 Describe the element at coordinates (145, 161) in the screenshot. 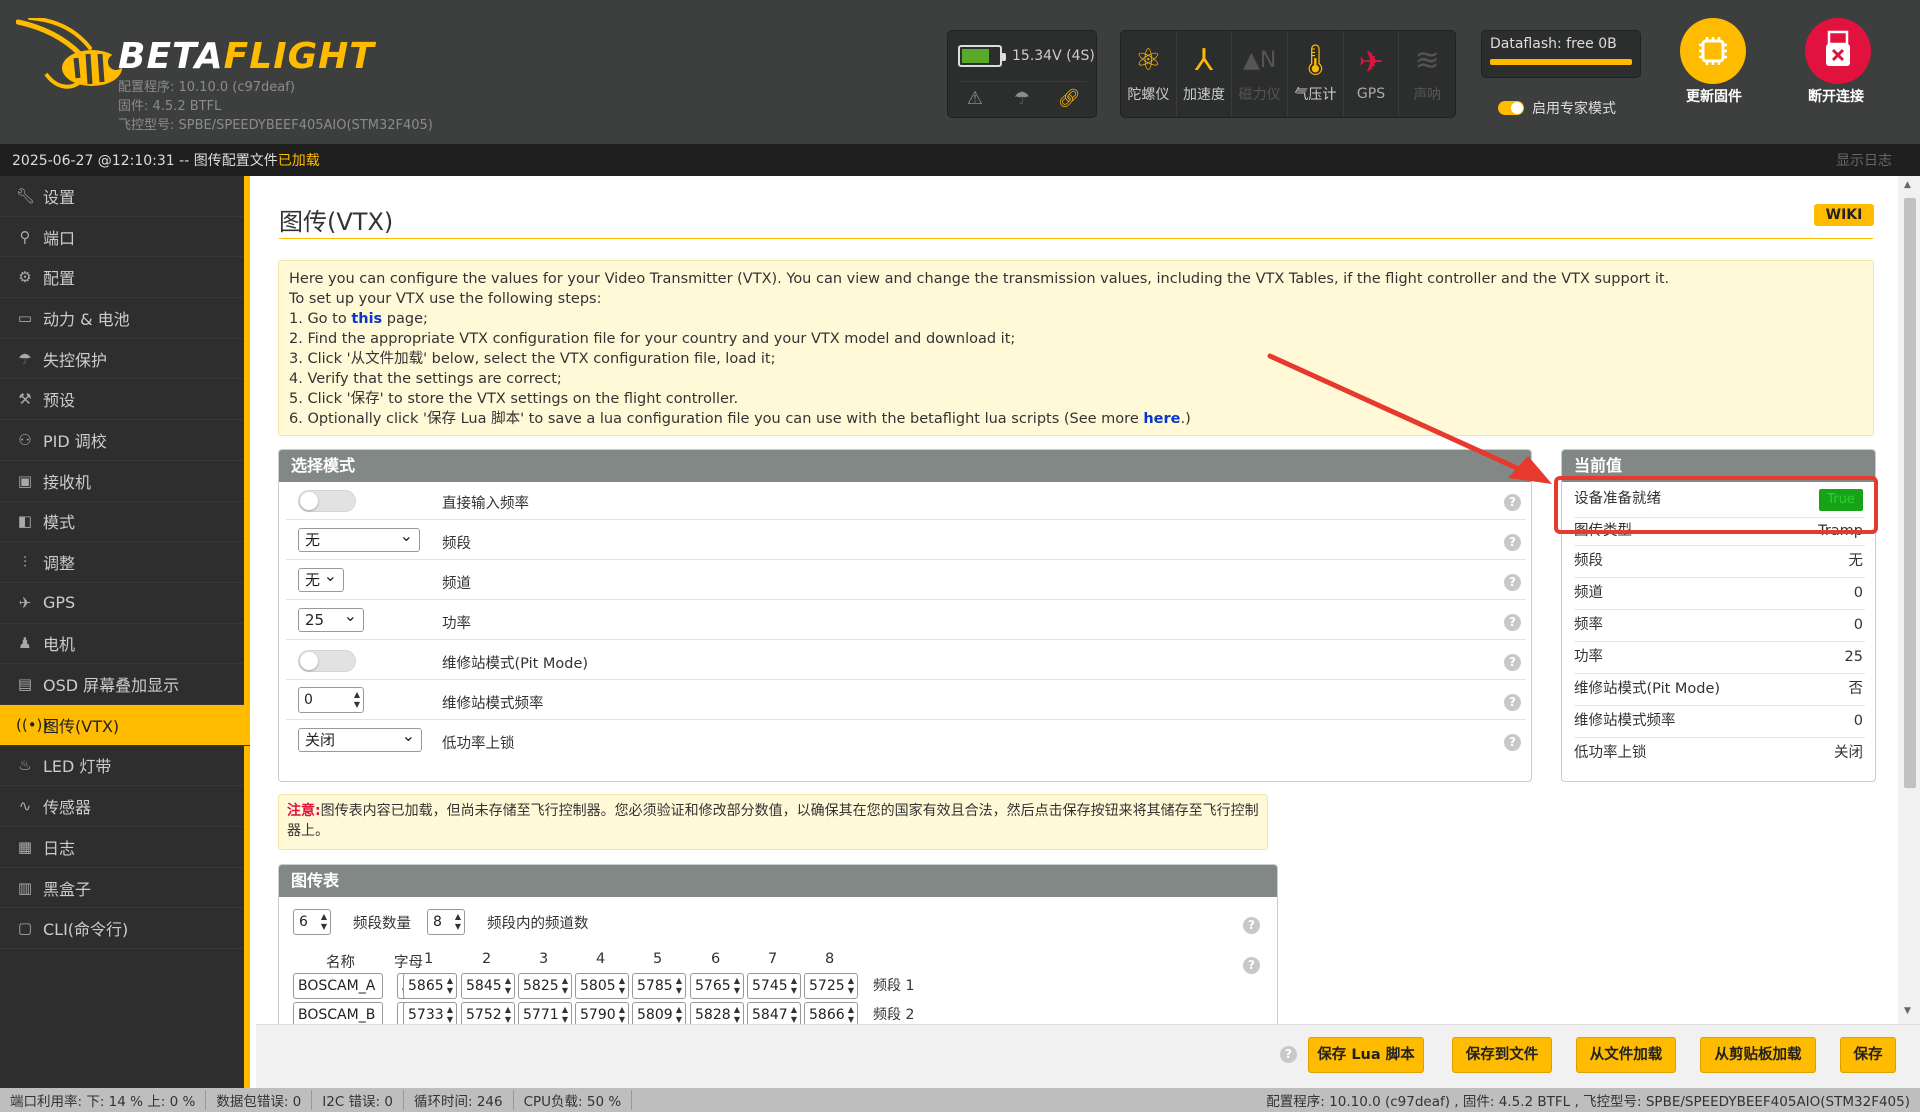

I see `log-timestamp: 2025-06-27 @12:10:31 -- 图传配置文件` at that location.